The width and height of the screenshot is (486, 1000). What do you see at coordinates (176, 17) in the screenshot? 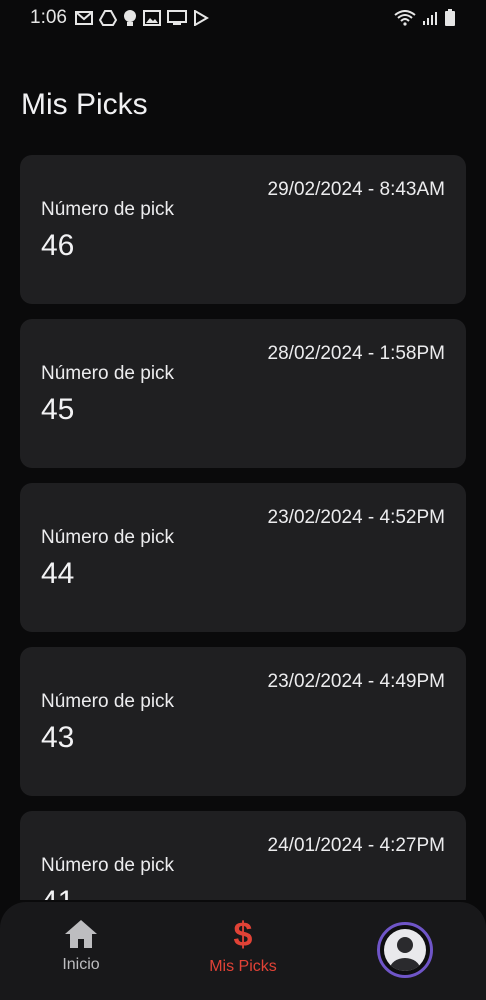
I see `cast-icon` at bounding box center [176, 17].